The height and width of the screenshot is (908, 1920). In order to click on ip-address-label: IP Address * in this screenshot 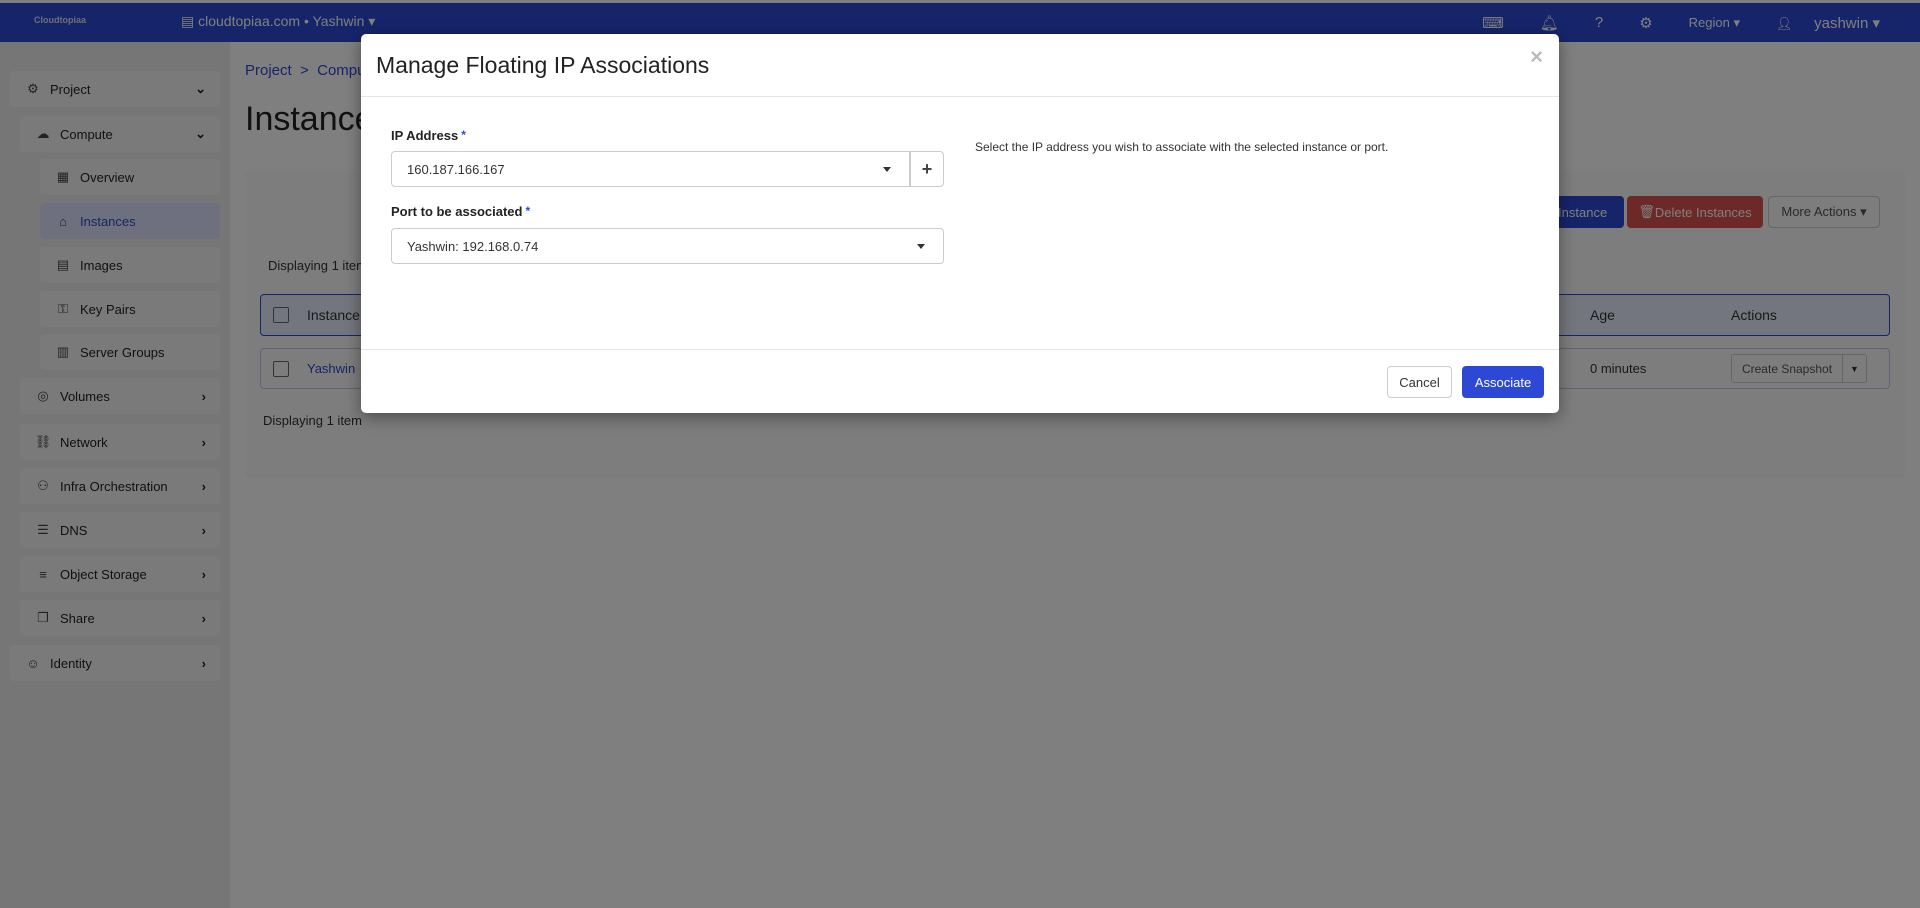, I will do `click(428, 135)`.